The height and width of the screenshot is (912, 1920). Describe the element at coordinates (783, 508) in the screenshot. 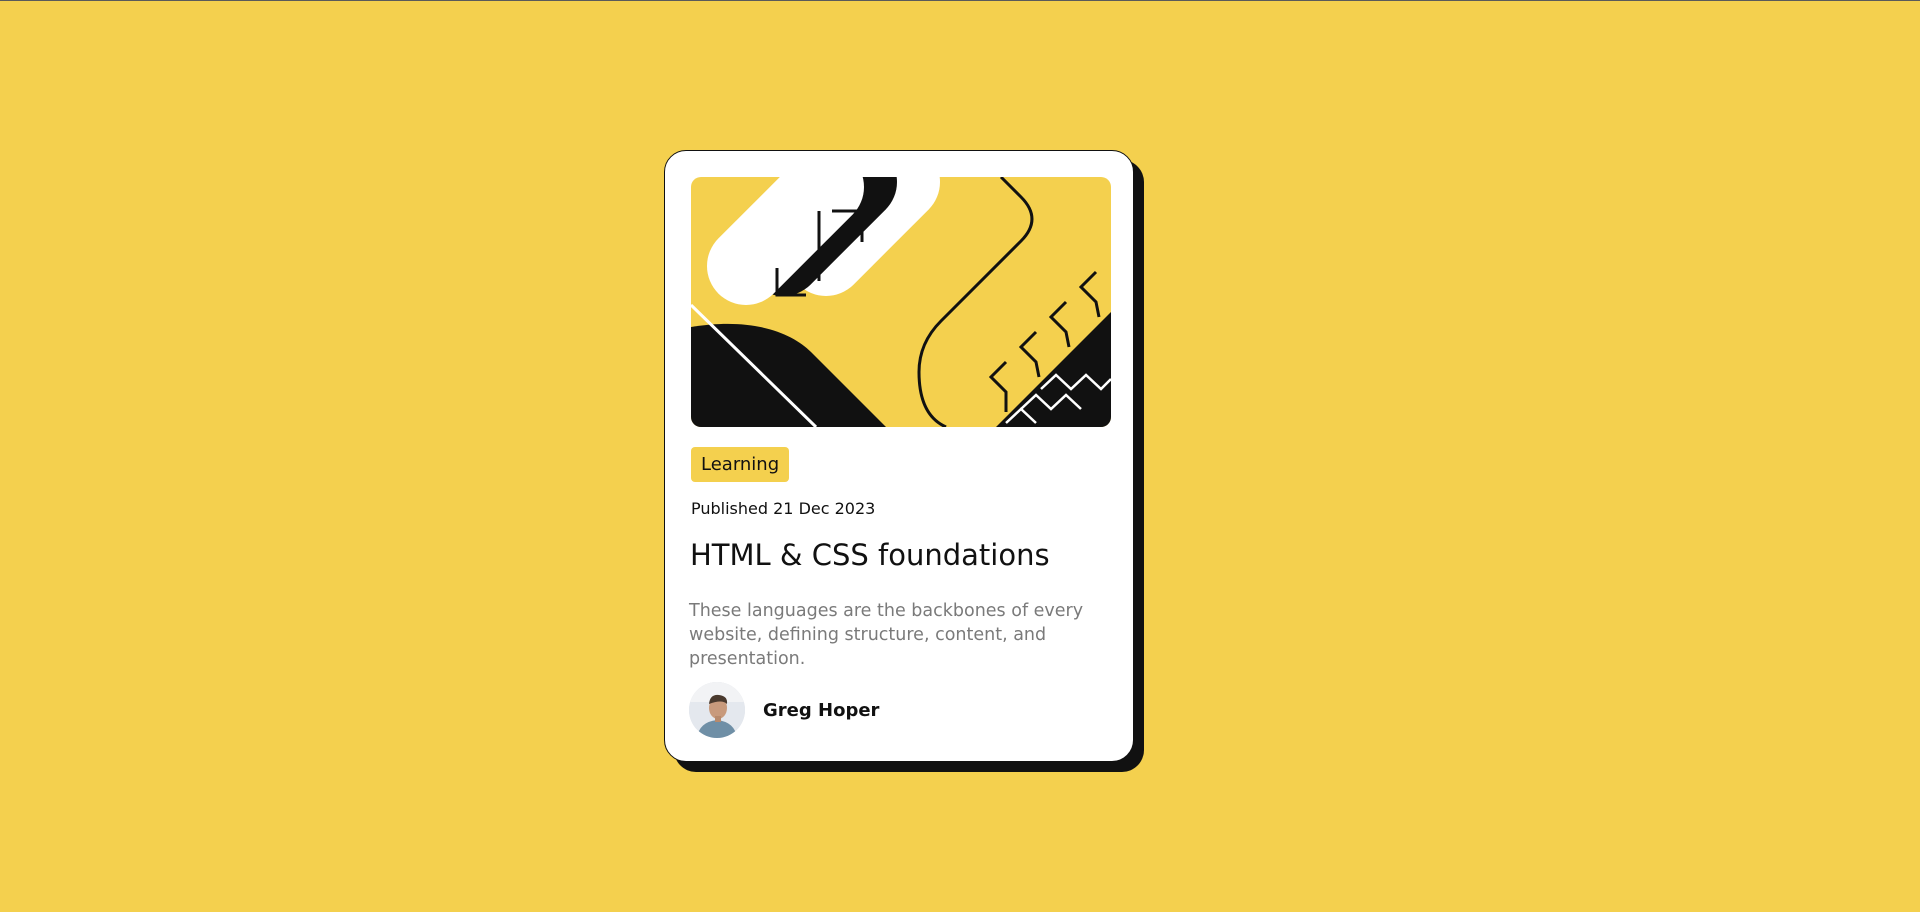

I see `published-date: Published 21 Dec 2023` at that location.